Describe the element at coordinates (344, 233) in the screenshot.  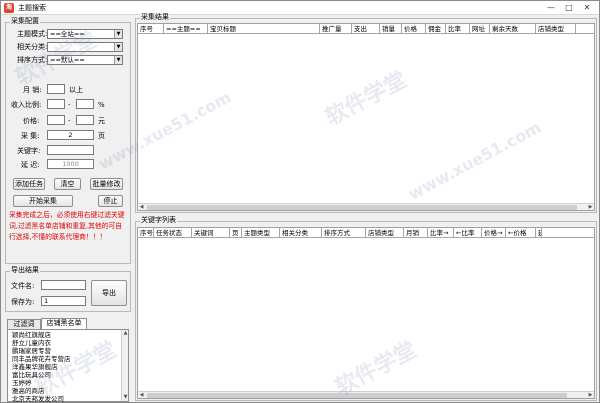
I see `keywords-column-header: 排序方式` at that location.